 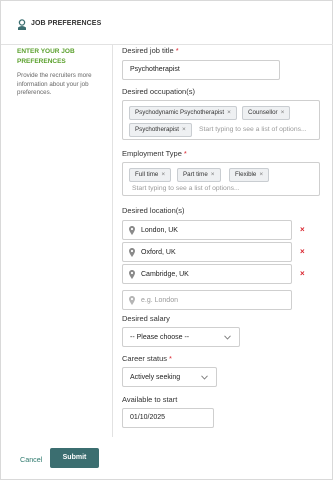 I want to click on job-title-label: Desired job title *, so click(x=150, y=50).